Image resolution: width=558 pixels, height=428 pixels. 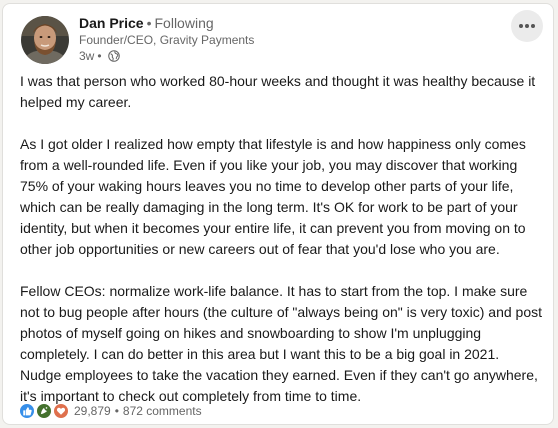 I want to click on author-headline: Founder/CEO, Gravity Payments, so click(x=167, y=40).